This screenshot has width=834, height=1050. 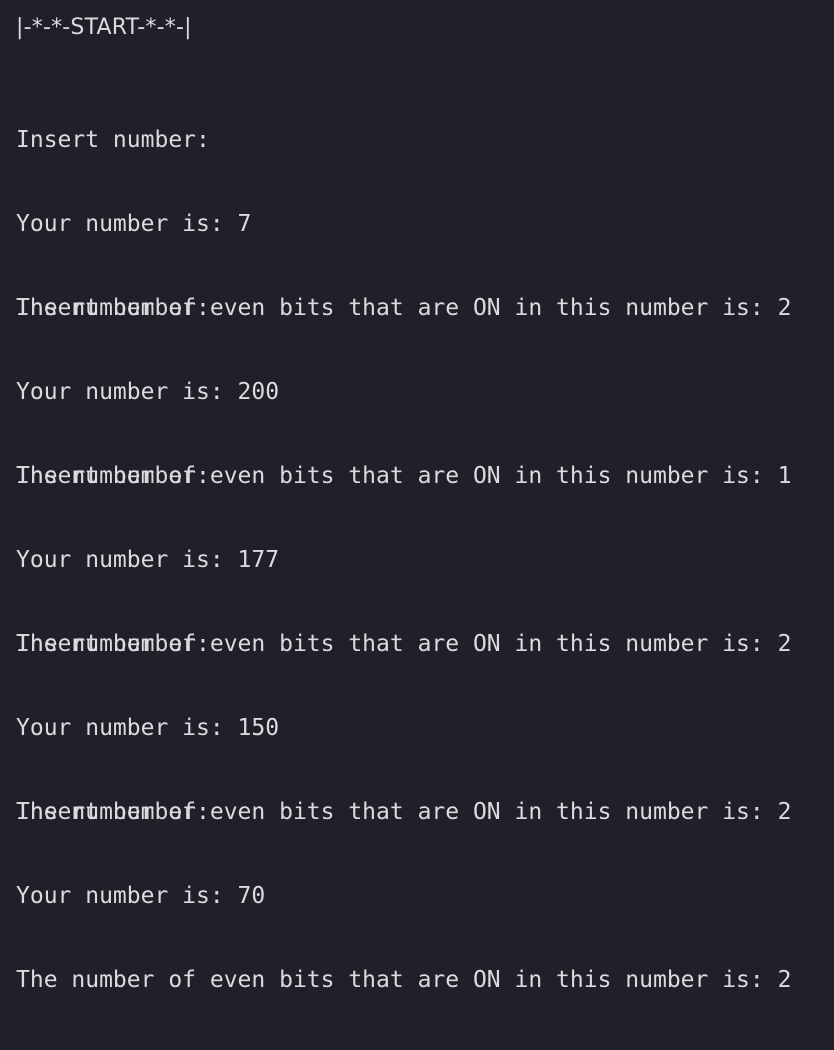 What do you see at coordinates (104, 27) in the screenshot?
I see `start-banner: |-*-*-START-*-*-|` at bounding box center [104, 27].